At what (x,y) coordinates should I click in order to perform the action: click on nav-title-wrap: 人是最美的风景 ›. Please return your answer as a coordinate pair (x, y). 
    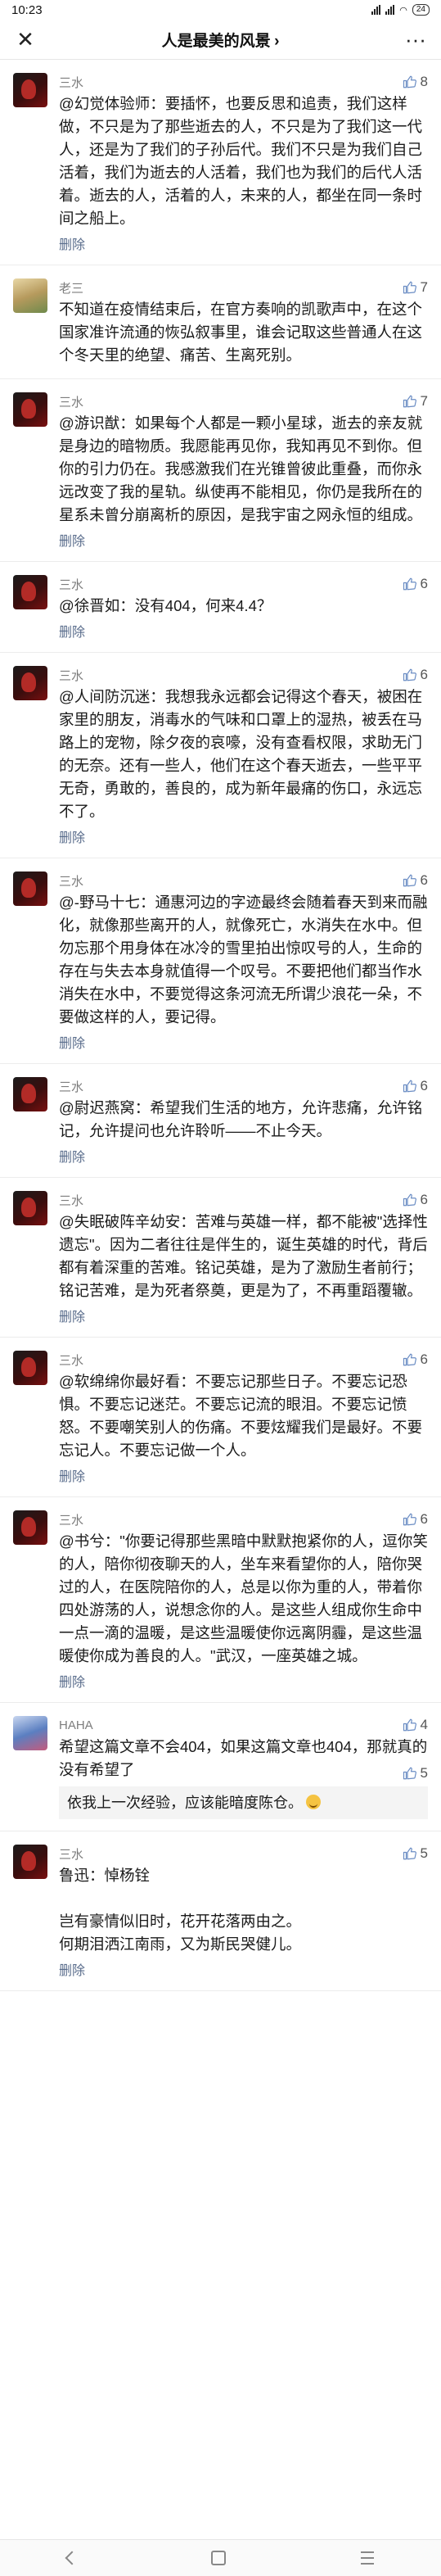
    Looking at the image, I should click on (221, 40).